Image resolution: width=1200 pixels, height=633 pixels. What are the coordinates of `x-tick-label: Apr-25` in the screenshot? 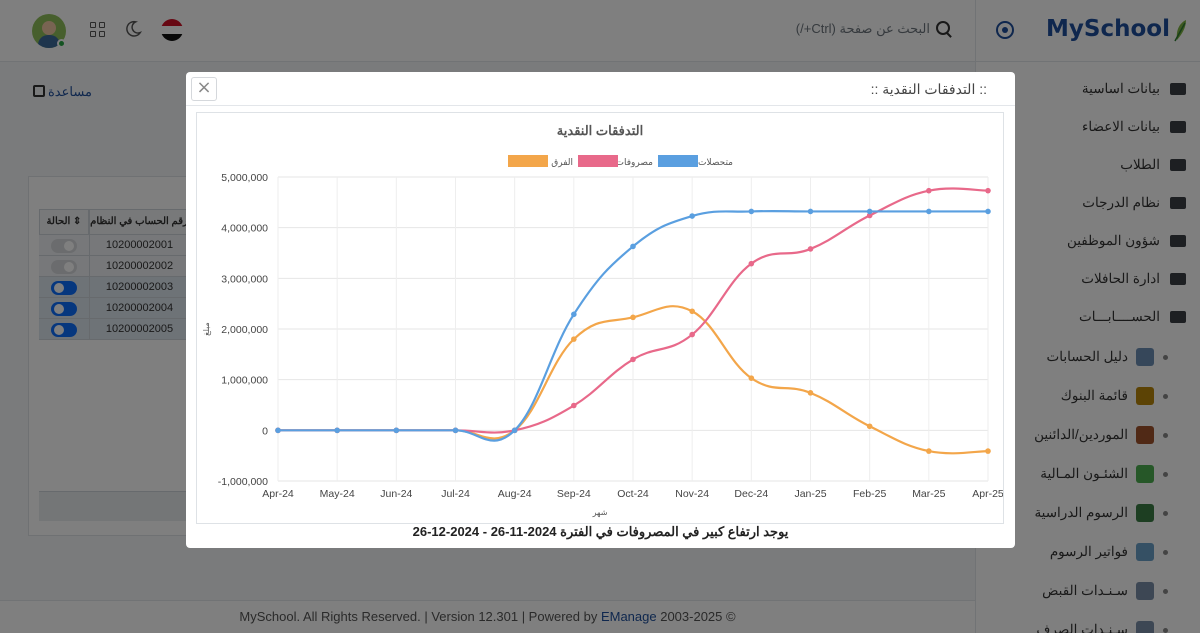 It's located at (987, 494).